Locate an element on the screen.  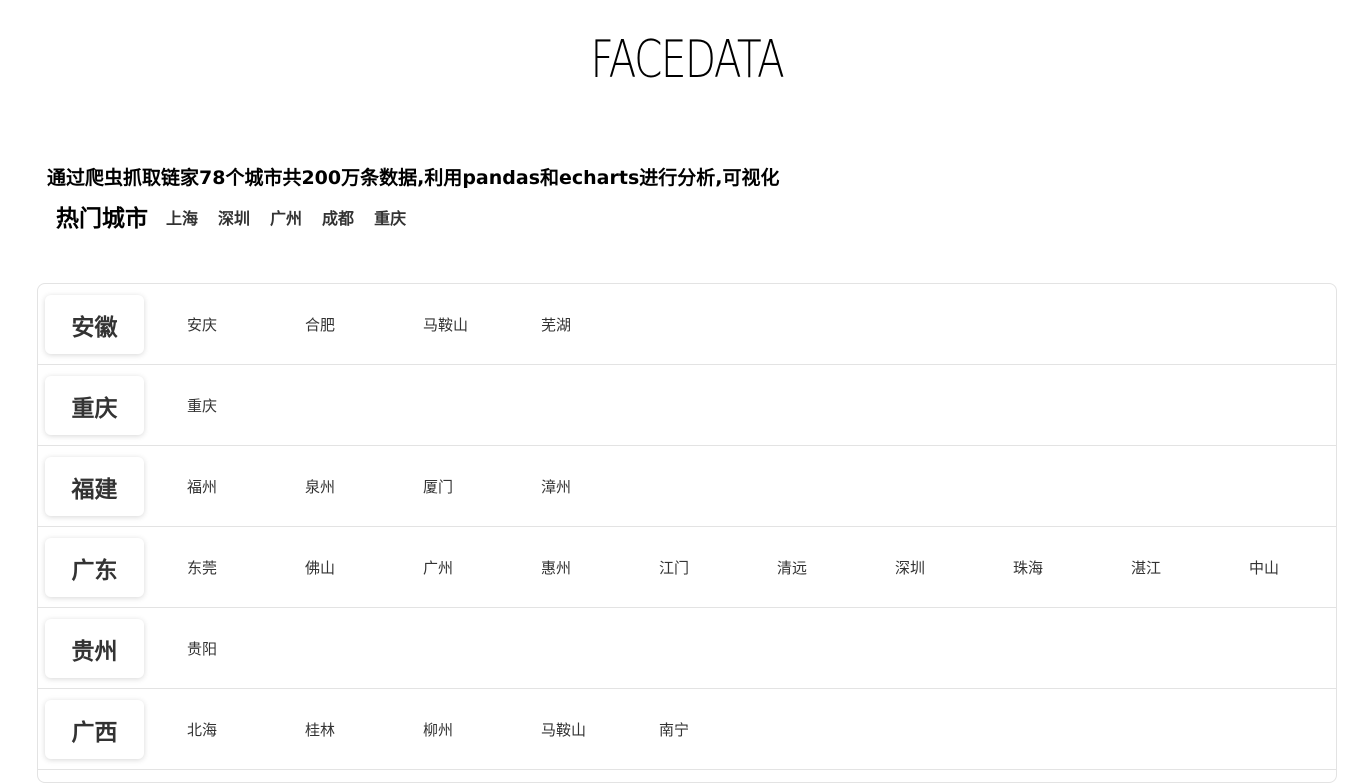
province-label: 福建 is located at coordinates (94, 486).